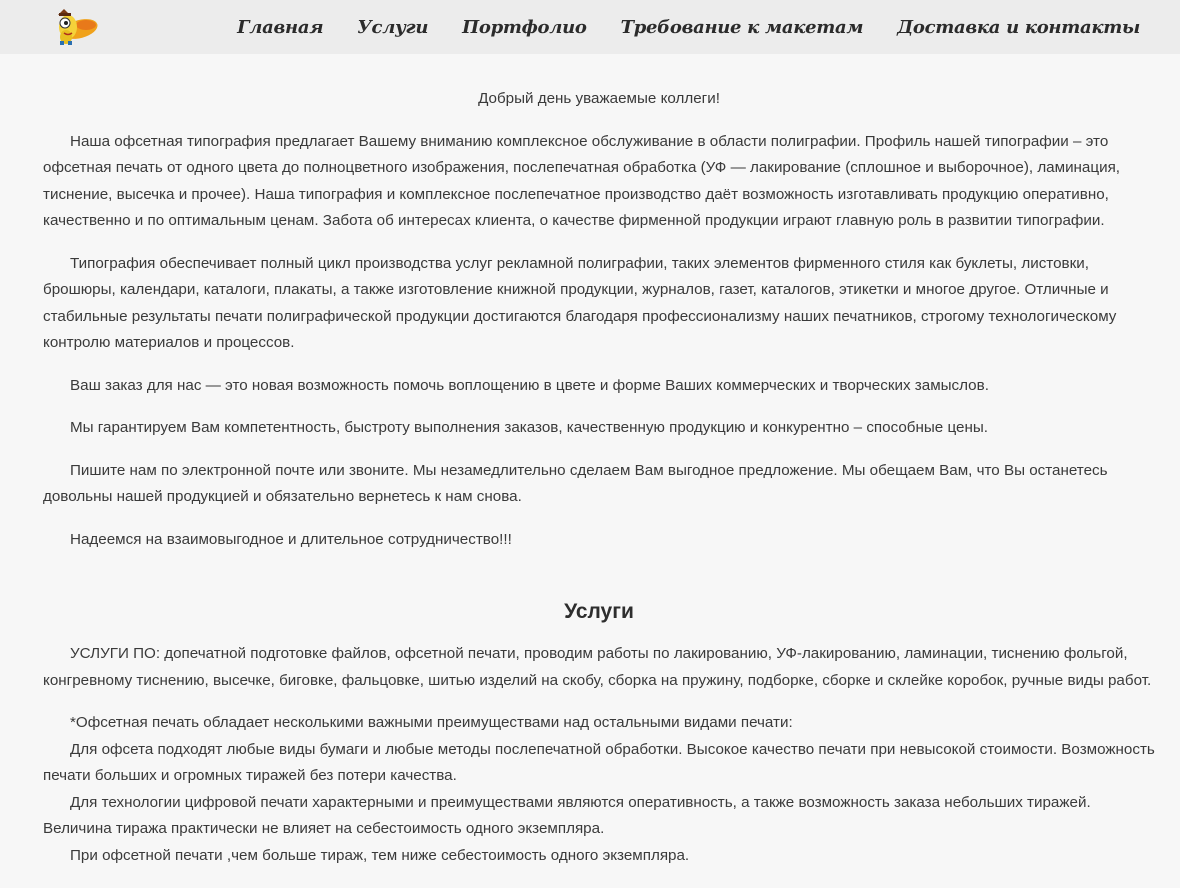 Image resolution: width=1180 pixels, height=888 pixels. What do you see at coordinates (599, 611) in the screenshot?
I see `services-section-title: Услуги` at bounding box center [599, 611].